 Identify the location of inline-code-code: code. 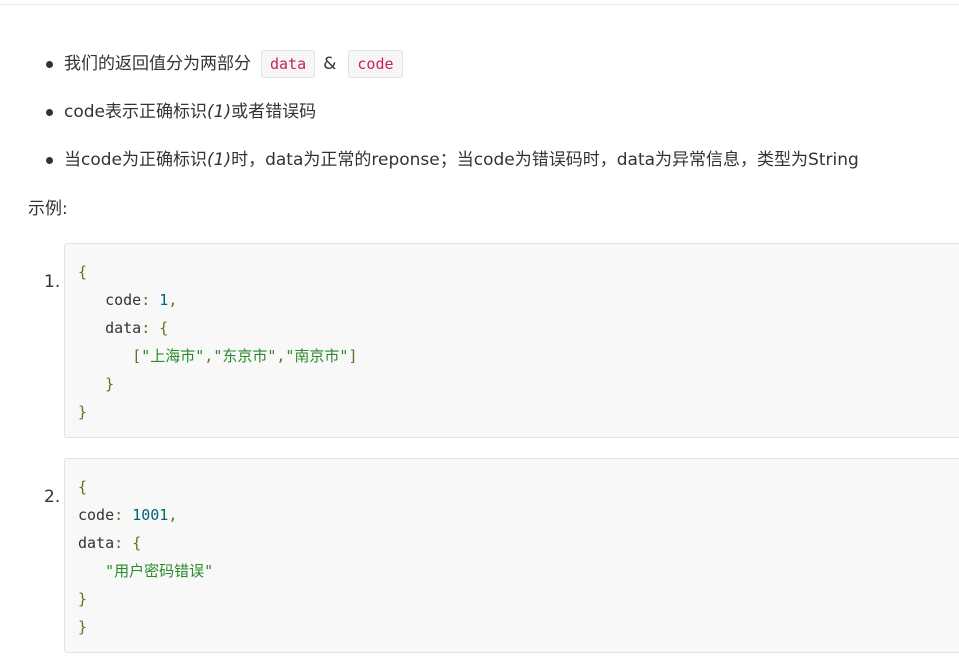
(375, 64).